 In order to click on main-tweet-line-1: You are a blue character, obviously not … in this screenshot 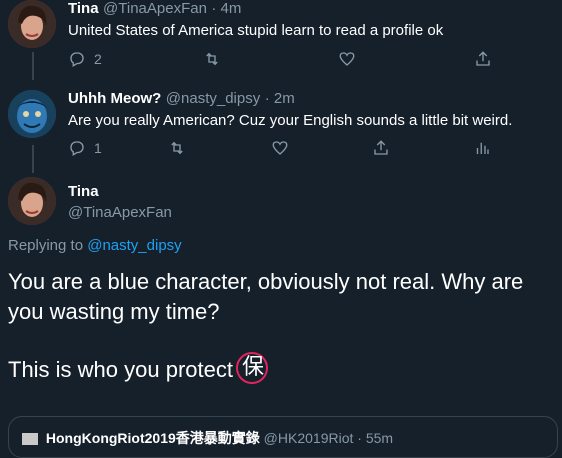, I will do `click(266, 281)`.